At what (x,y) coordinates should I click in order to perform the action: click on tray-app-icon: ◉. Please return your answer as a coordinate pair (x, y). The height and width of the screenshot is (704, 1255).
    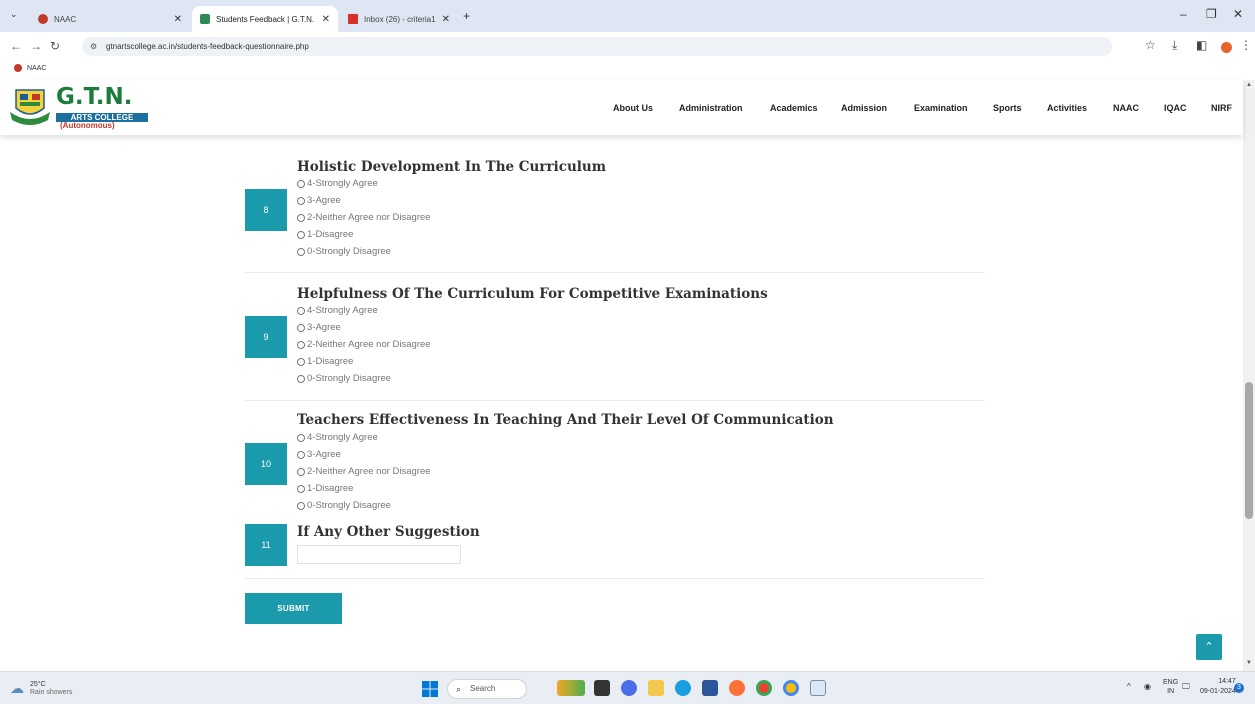
    Looking at the image, I should click on (1147, 686).